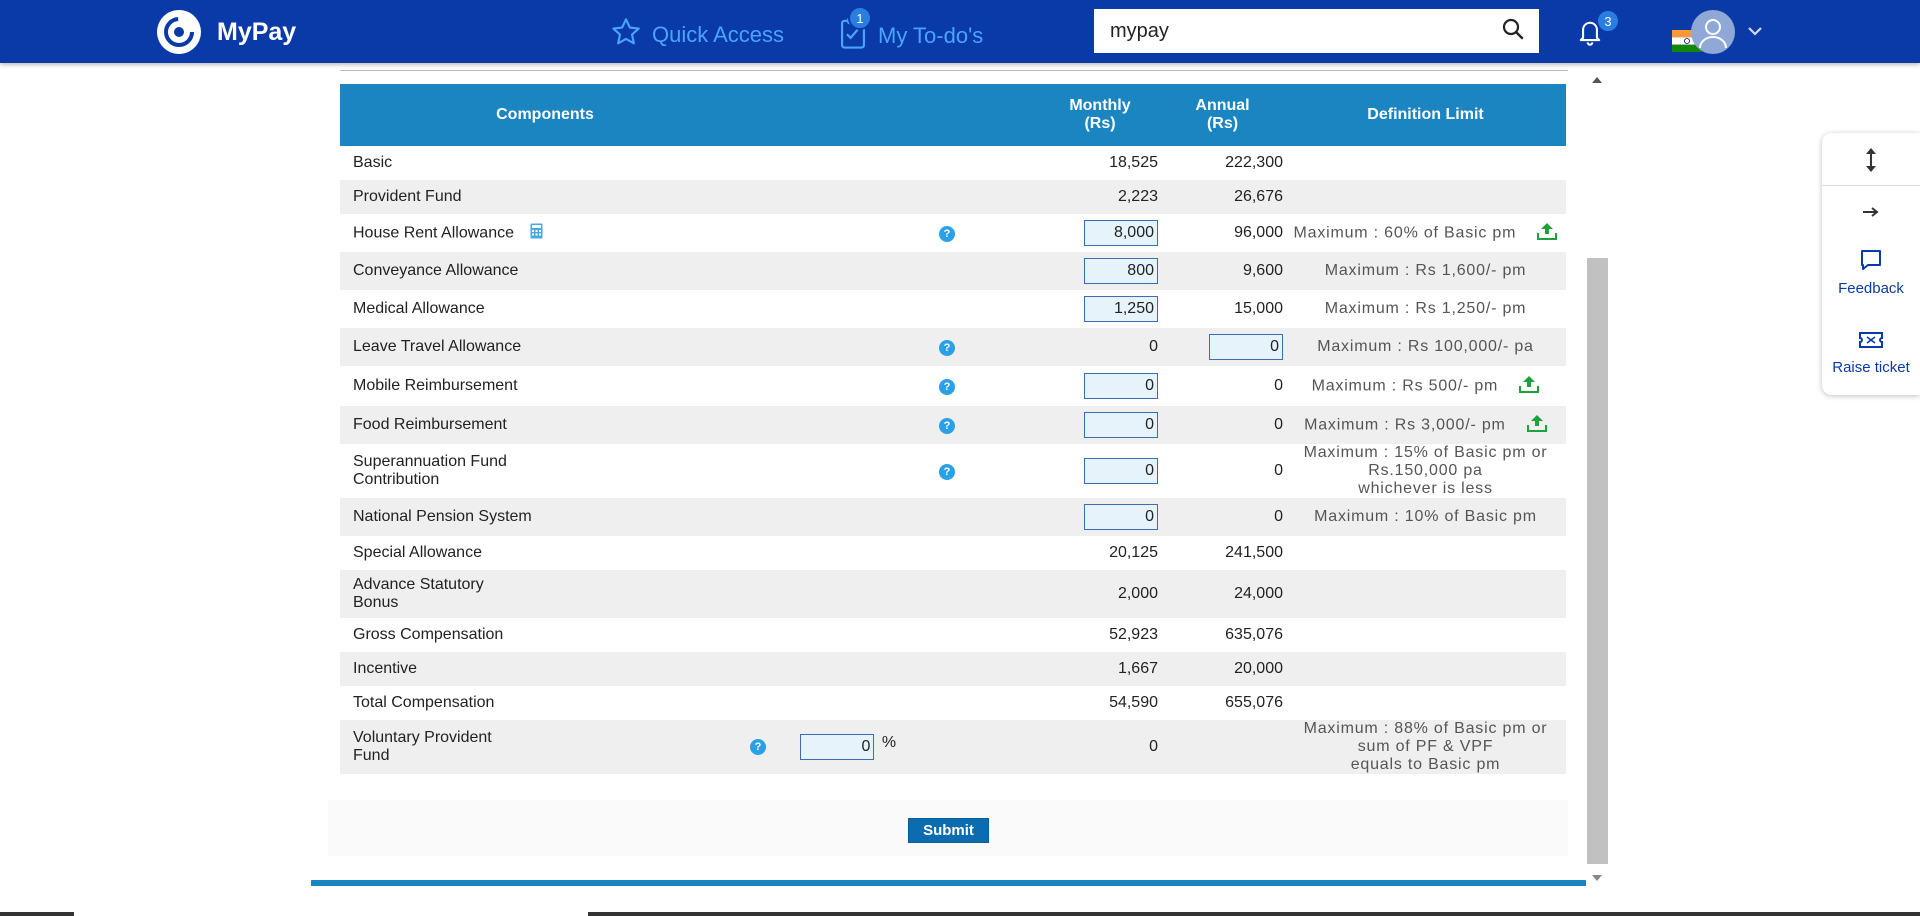 Image resolution: width=1920 pixels, height=916 pixels. I want to click on footer-gap, so click(331, 914).